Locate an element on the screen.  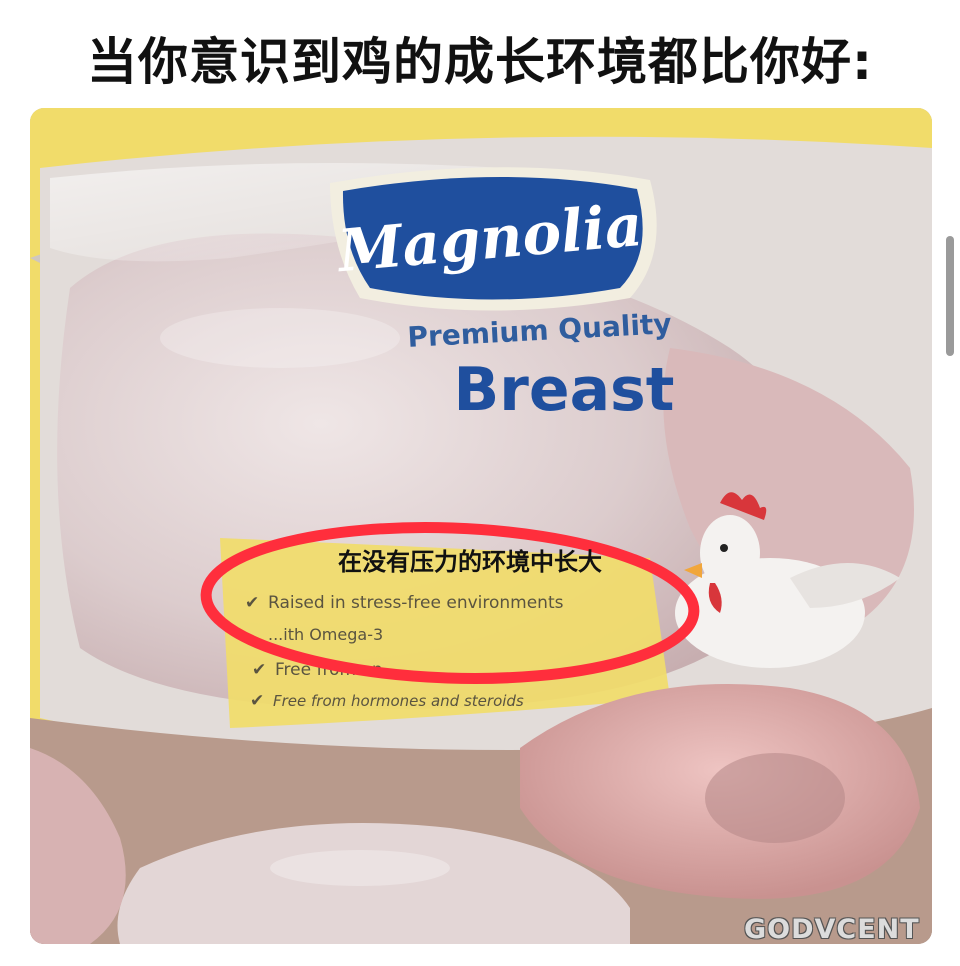
product-name: Breast is located at coordinates (564, 390).